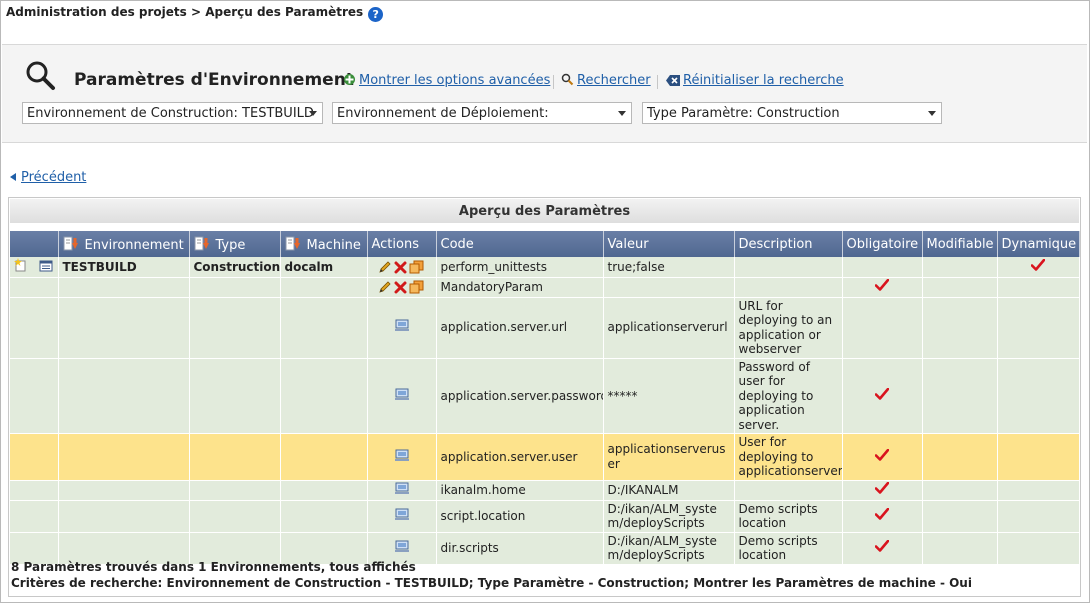 The image size is (1090, 603). I want to click on table-row: MandatoryParam, so click(545, 287).